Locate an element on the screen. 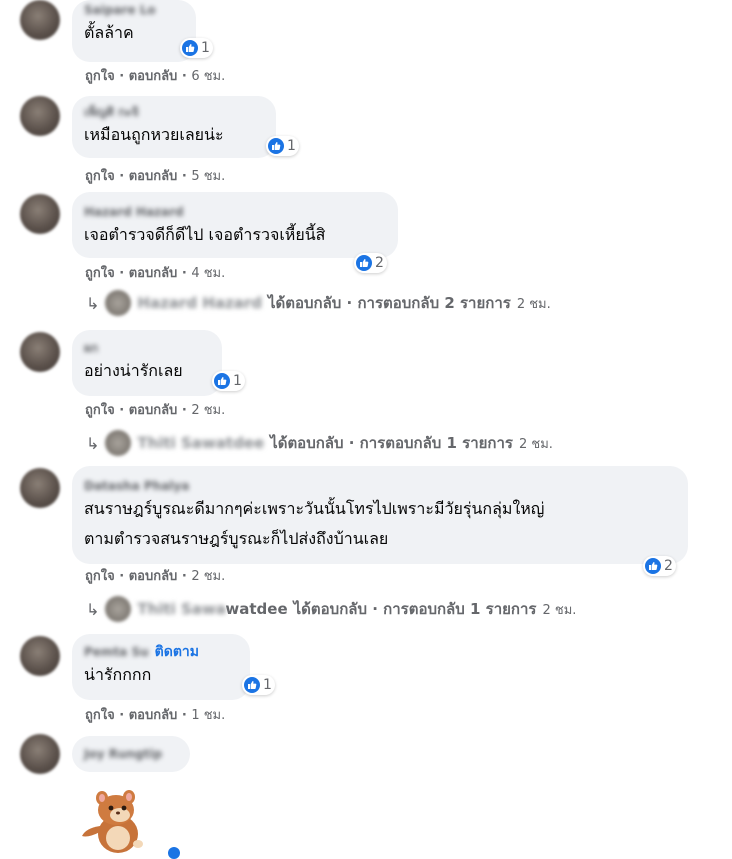 This screenshot has width=732, height=859. commenter-name: Datasha Phalya is located at coordinates (380, 486).